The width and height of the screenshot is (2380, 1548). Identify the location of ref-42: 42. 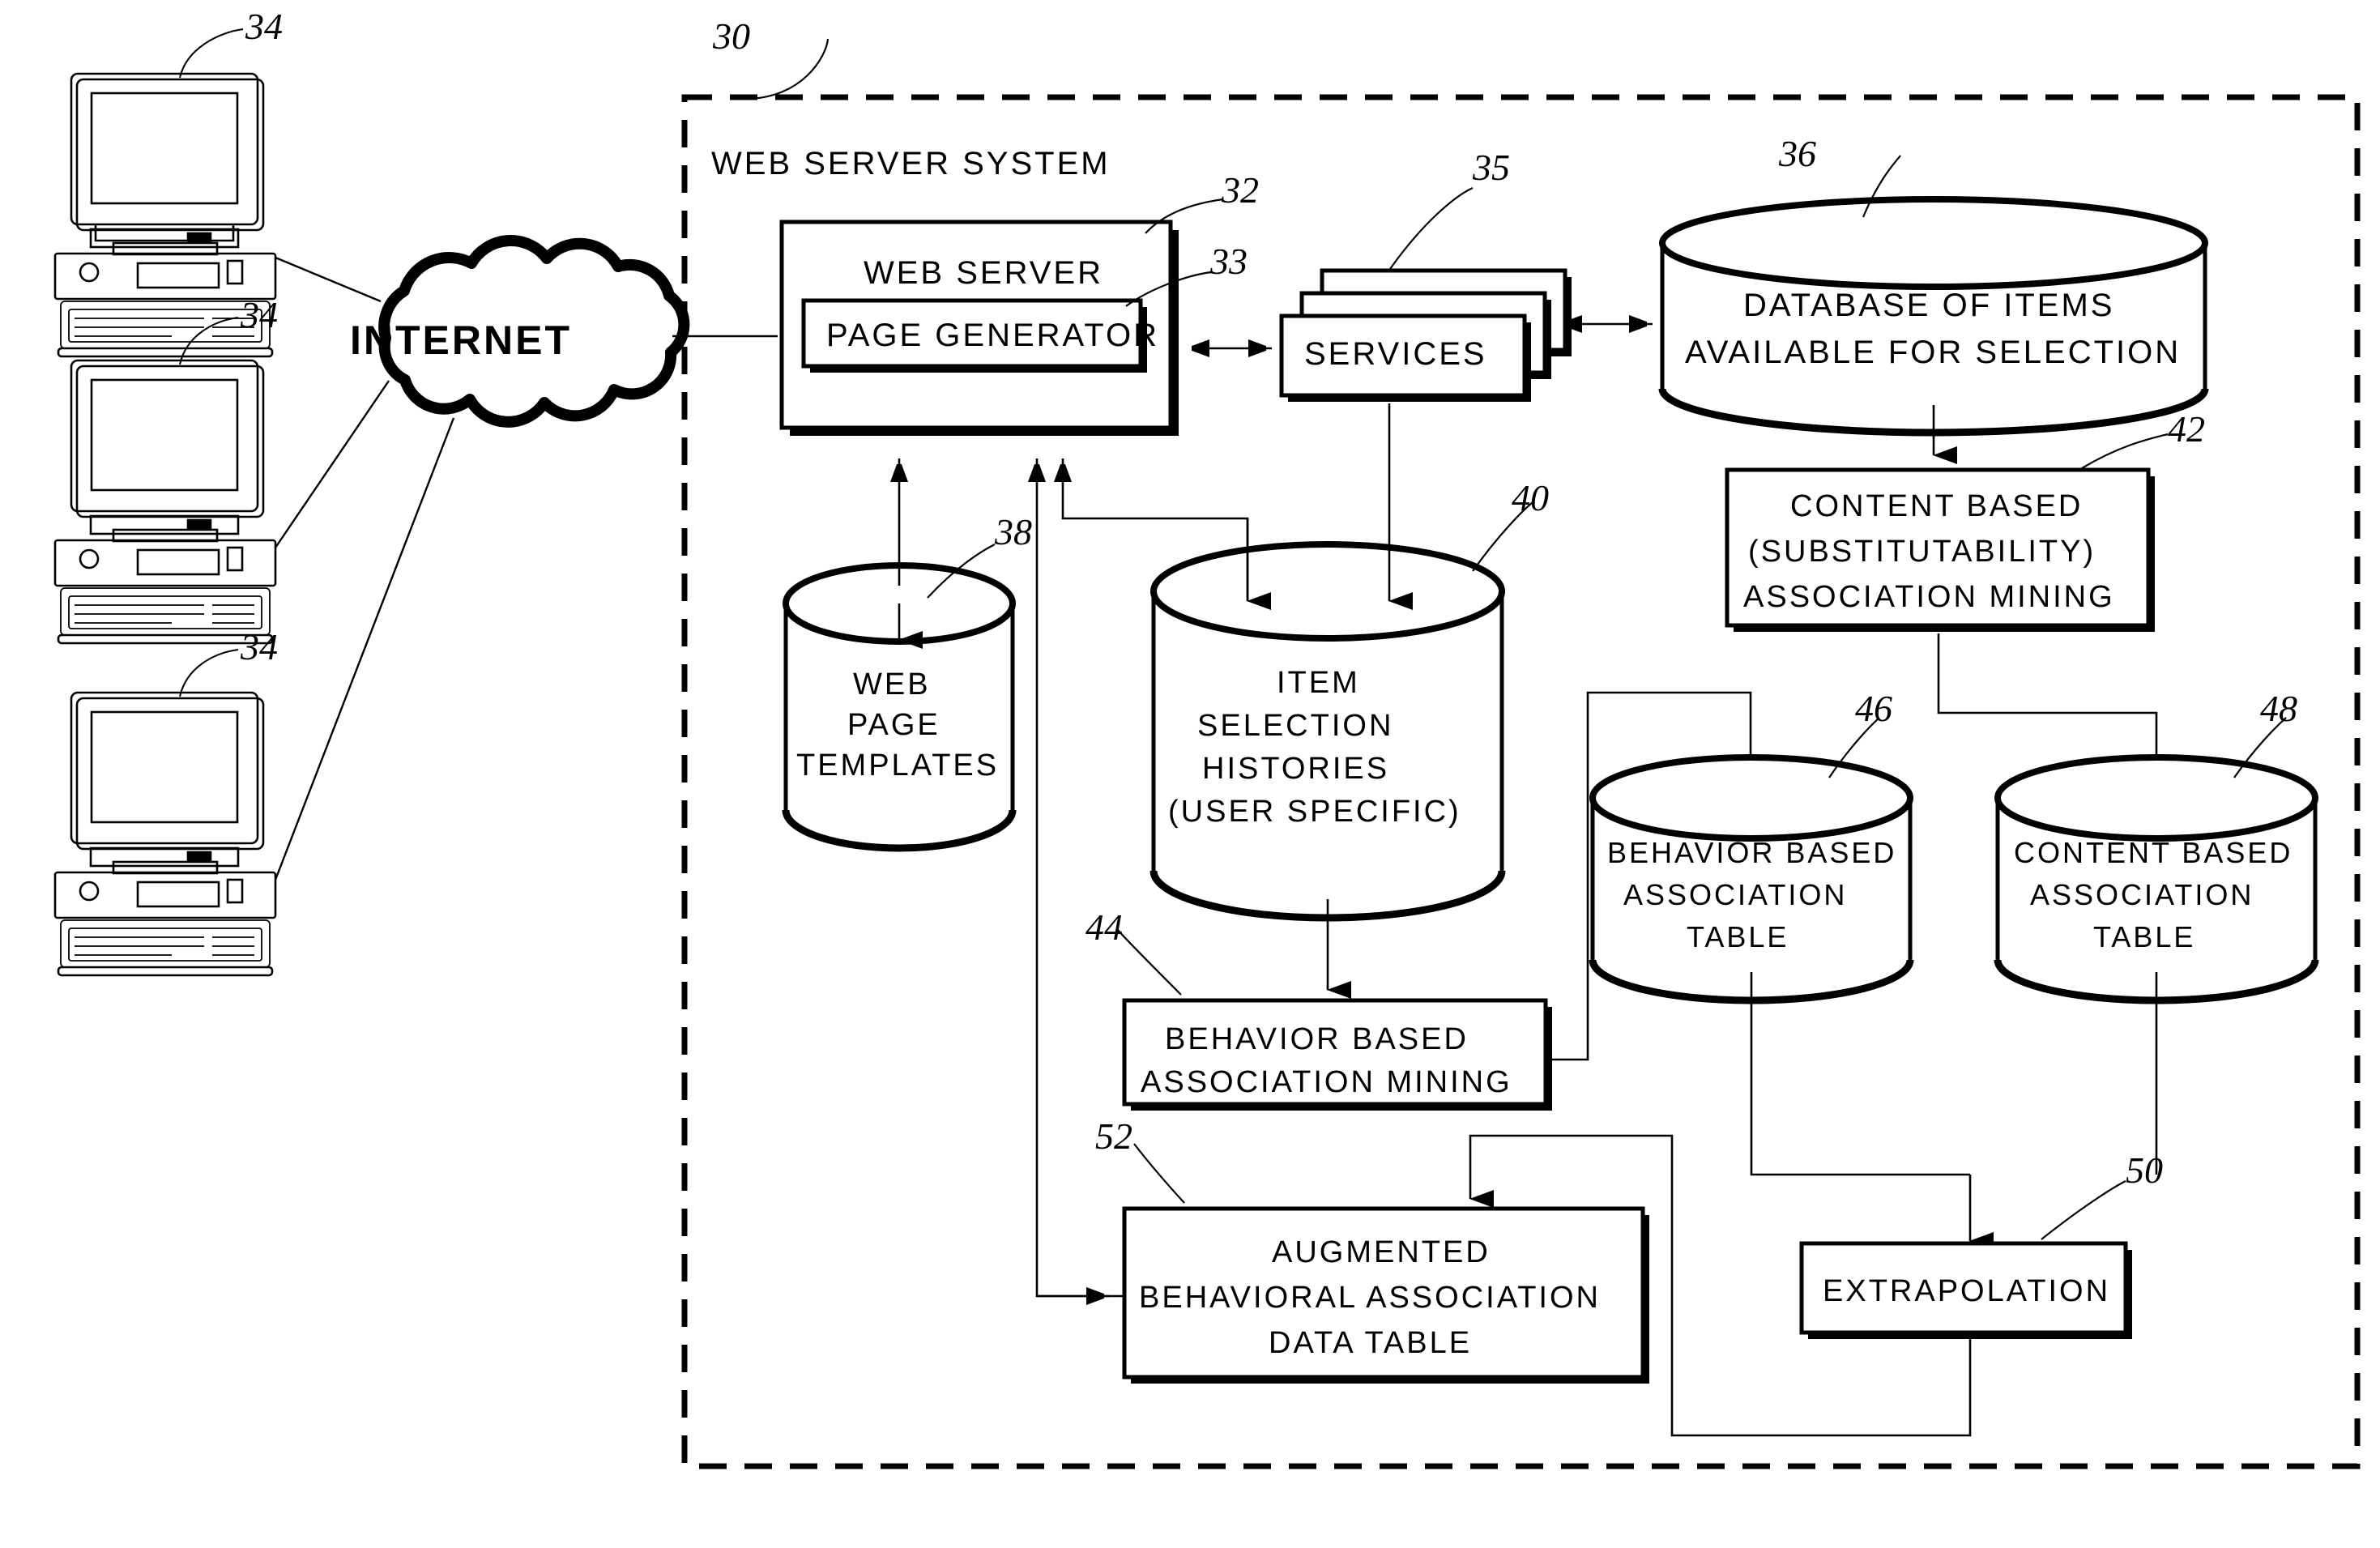
(2186, 429).